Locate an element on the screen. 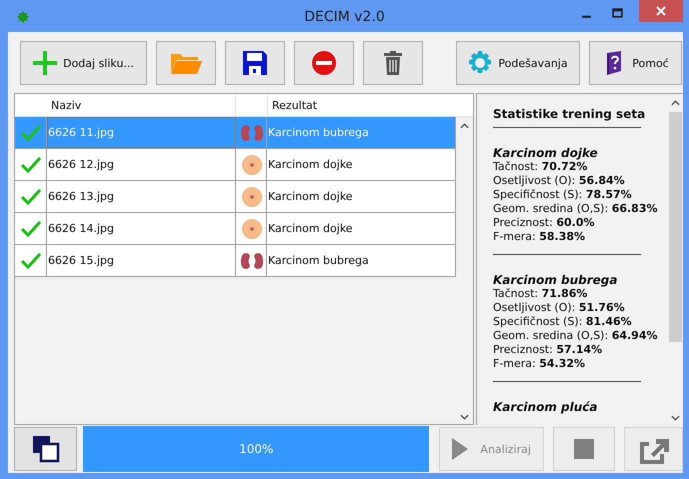 This screenshot has width=689, height=479. table-cell: 6626 15.jpg is located at coordinates (141, 260).